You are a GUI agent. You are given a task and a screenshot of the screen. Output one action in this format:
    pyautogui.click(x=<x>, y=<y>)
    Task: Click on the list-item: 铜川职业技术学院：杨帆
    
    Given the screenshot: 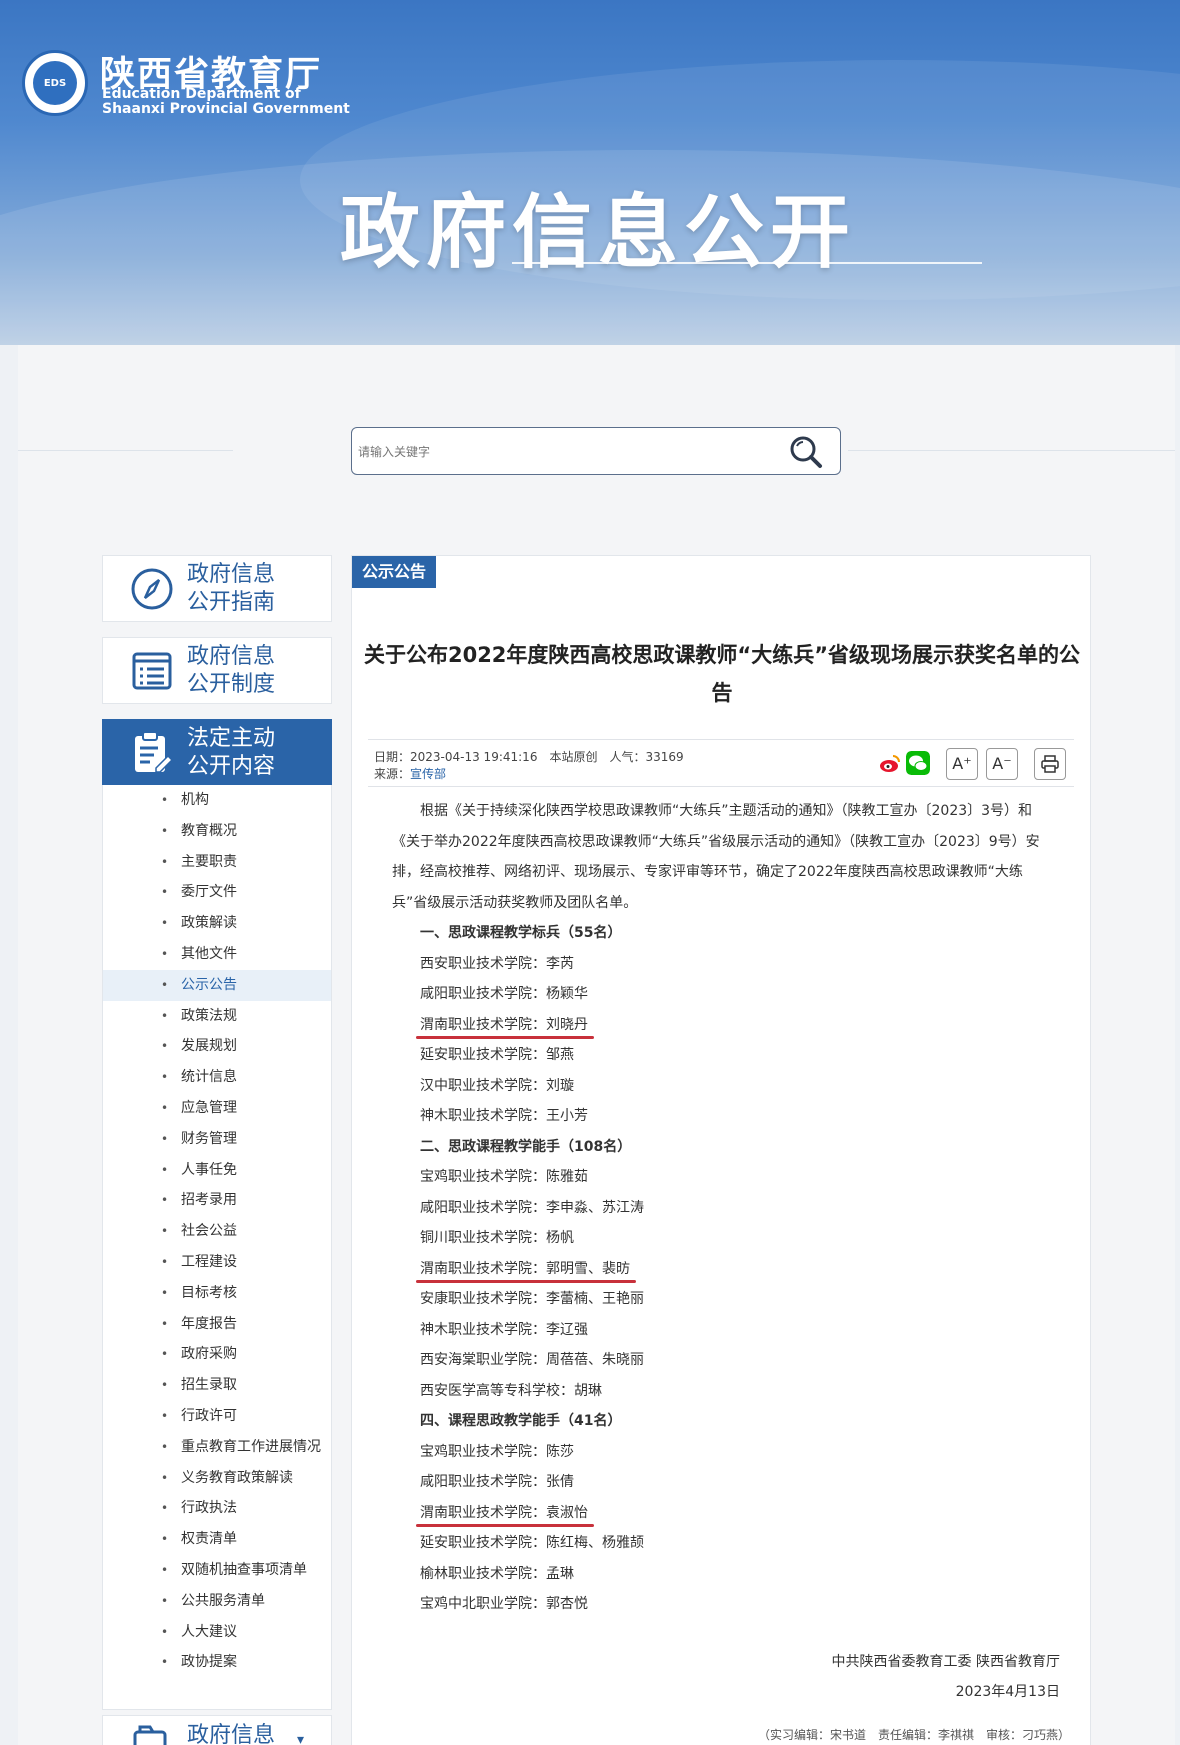 What is the action you would take?
    pyautogui.click(x=724, y=1238)
    